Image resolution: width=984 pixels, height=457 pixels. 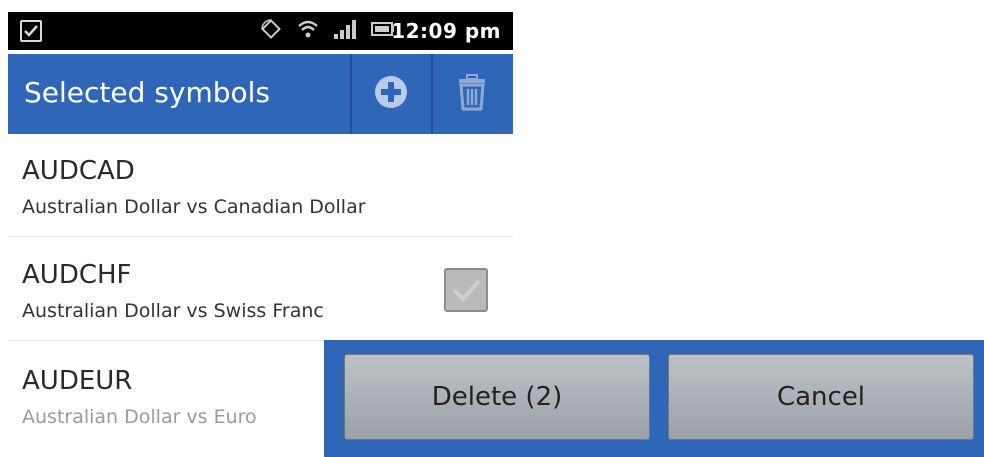 What do you see at coordinates (78, 171) in the screenshot?
I see `symbol-code: AUDCAD` at bounding box center [78, 171].